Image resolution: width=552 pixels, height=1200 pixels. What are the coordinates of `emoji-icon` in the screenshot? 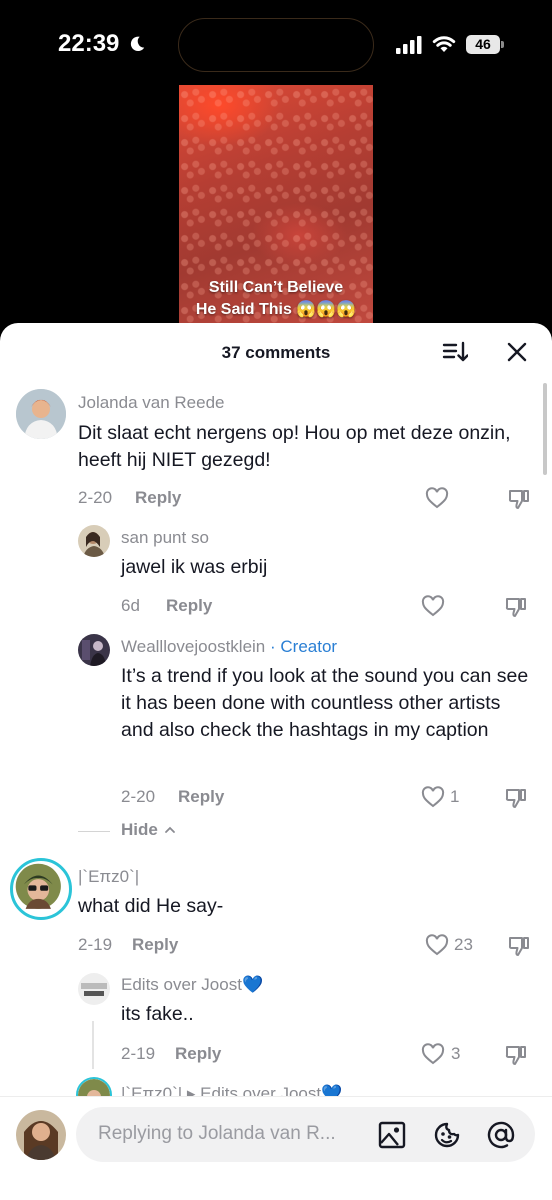 It's located at (447, 1135).